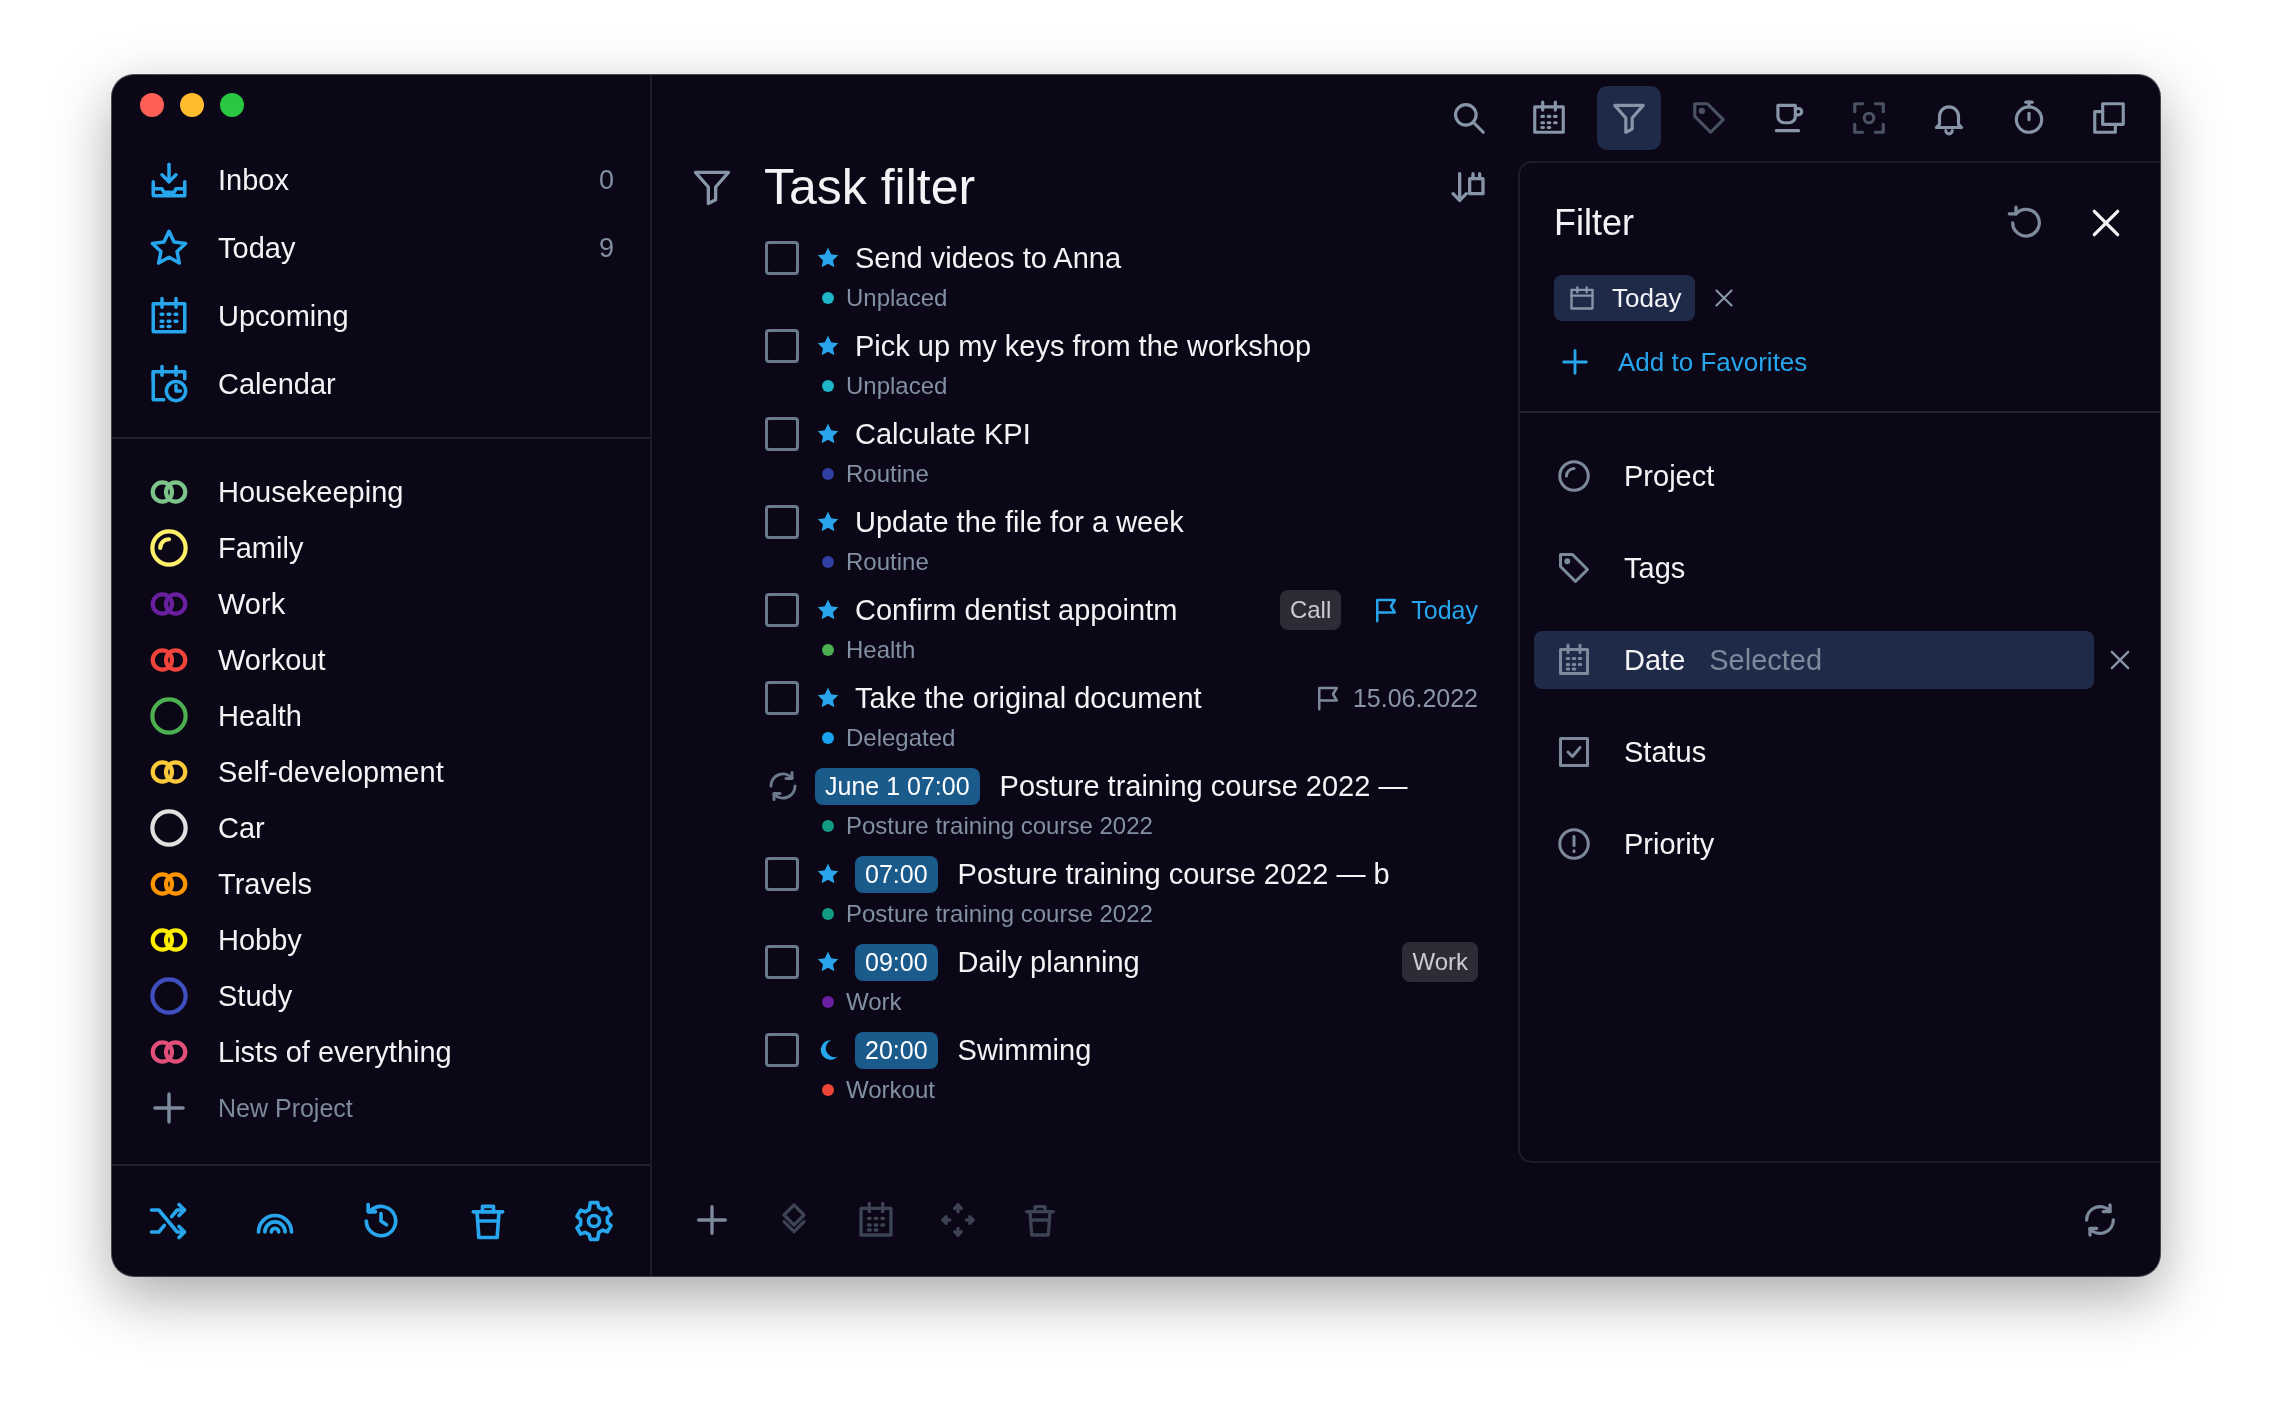 The image size is (2272, 1424). I want to click on copy-icon, so click(2109, 118).